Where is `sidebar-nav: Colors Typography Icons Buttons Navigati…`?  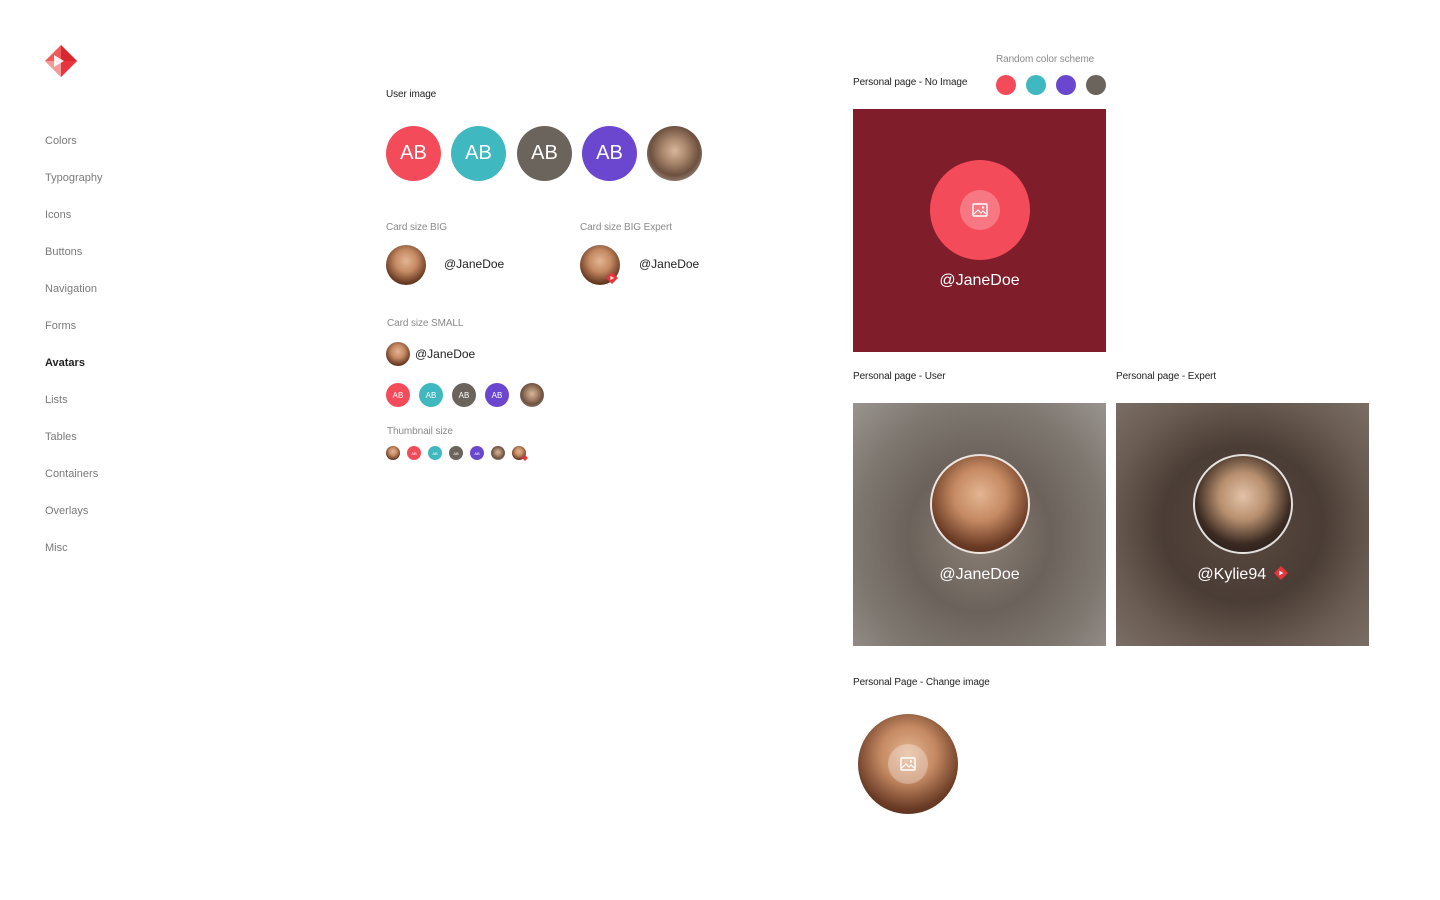 sidebar-nav: Colors Typography Icons Buttons Navigati… is located at coordinates (73, 356).